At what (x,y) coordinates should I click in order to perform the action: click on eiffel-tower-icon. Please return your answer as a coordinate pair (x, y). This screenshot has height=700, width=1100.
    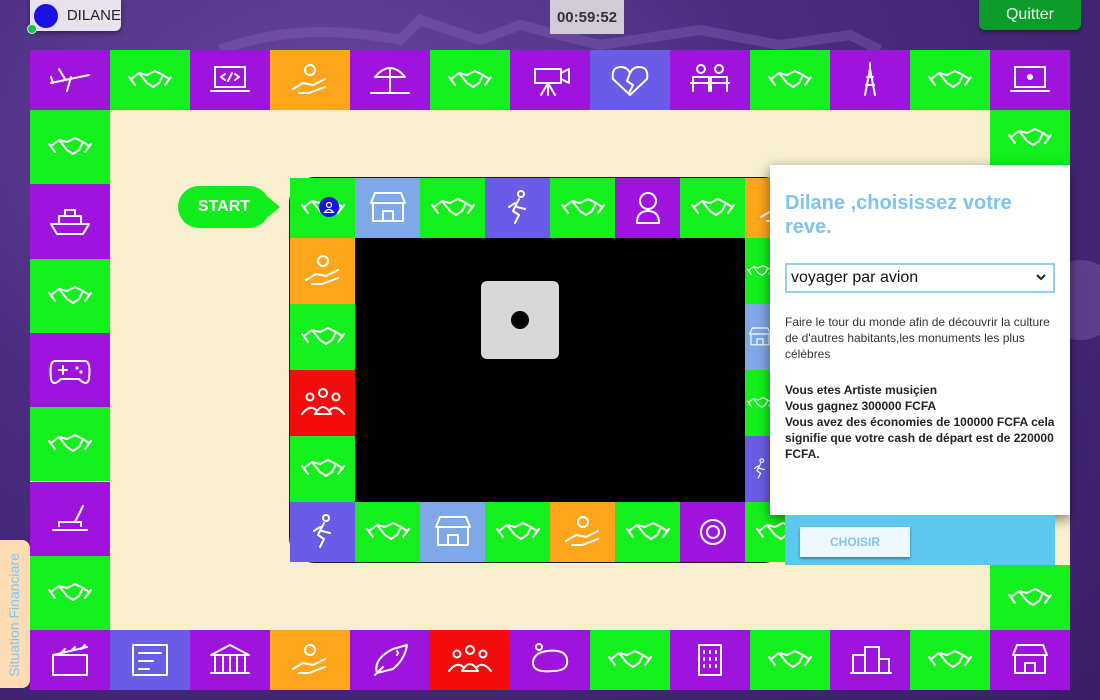
    Looking at the image, I should click on (870, 79).